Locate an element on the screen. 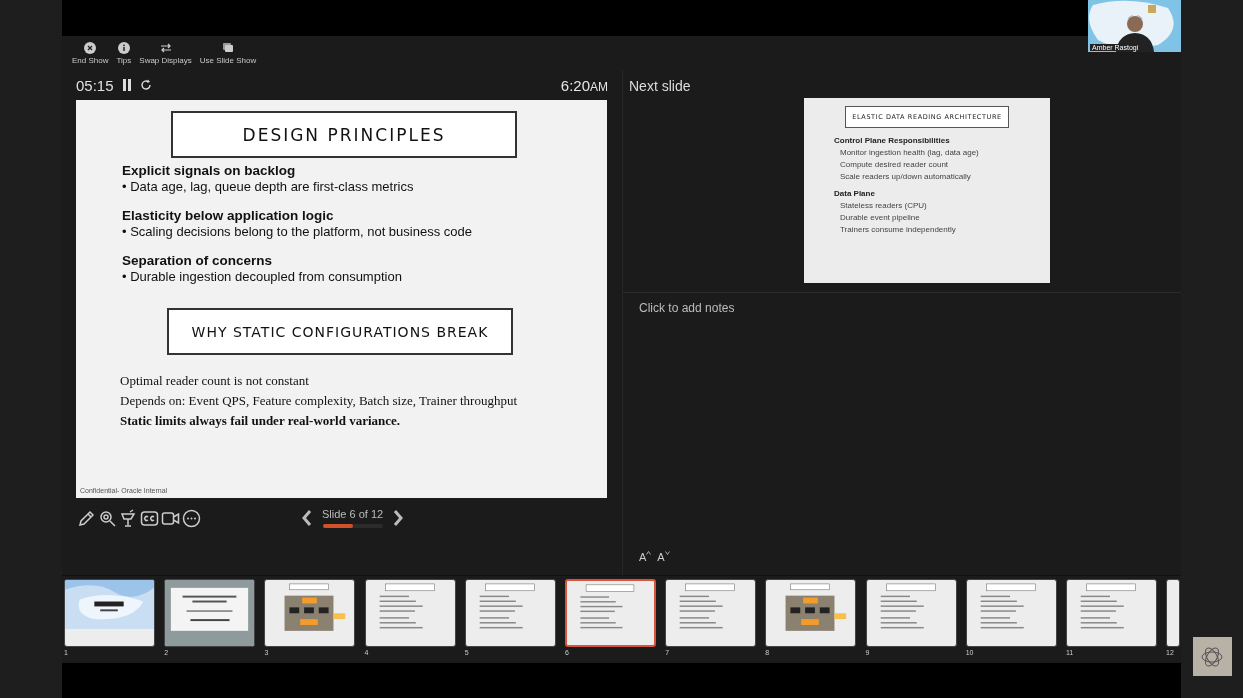  increase-font-button: A is located at coordinates (645, 557).